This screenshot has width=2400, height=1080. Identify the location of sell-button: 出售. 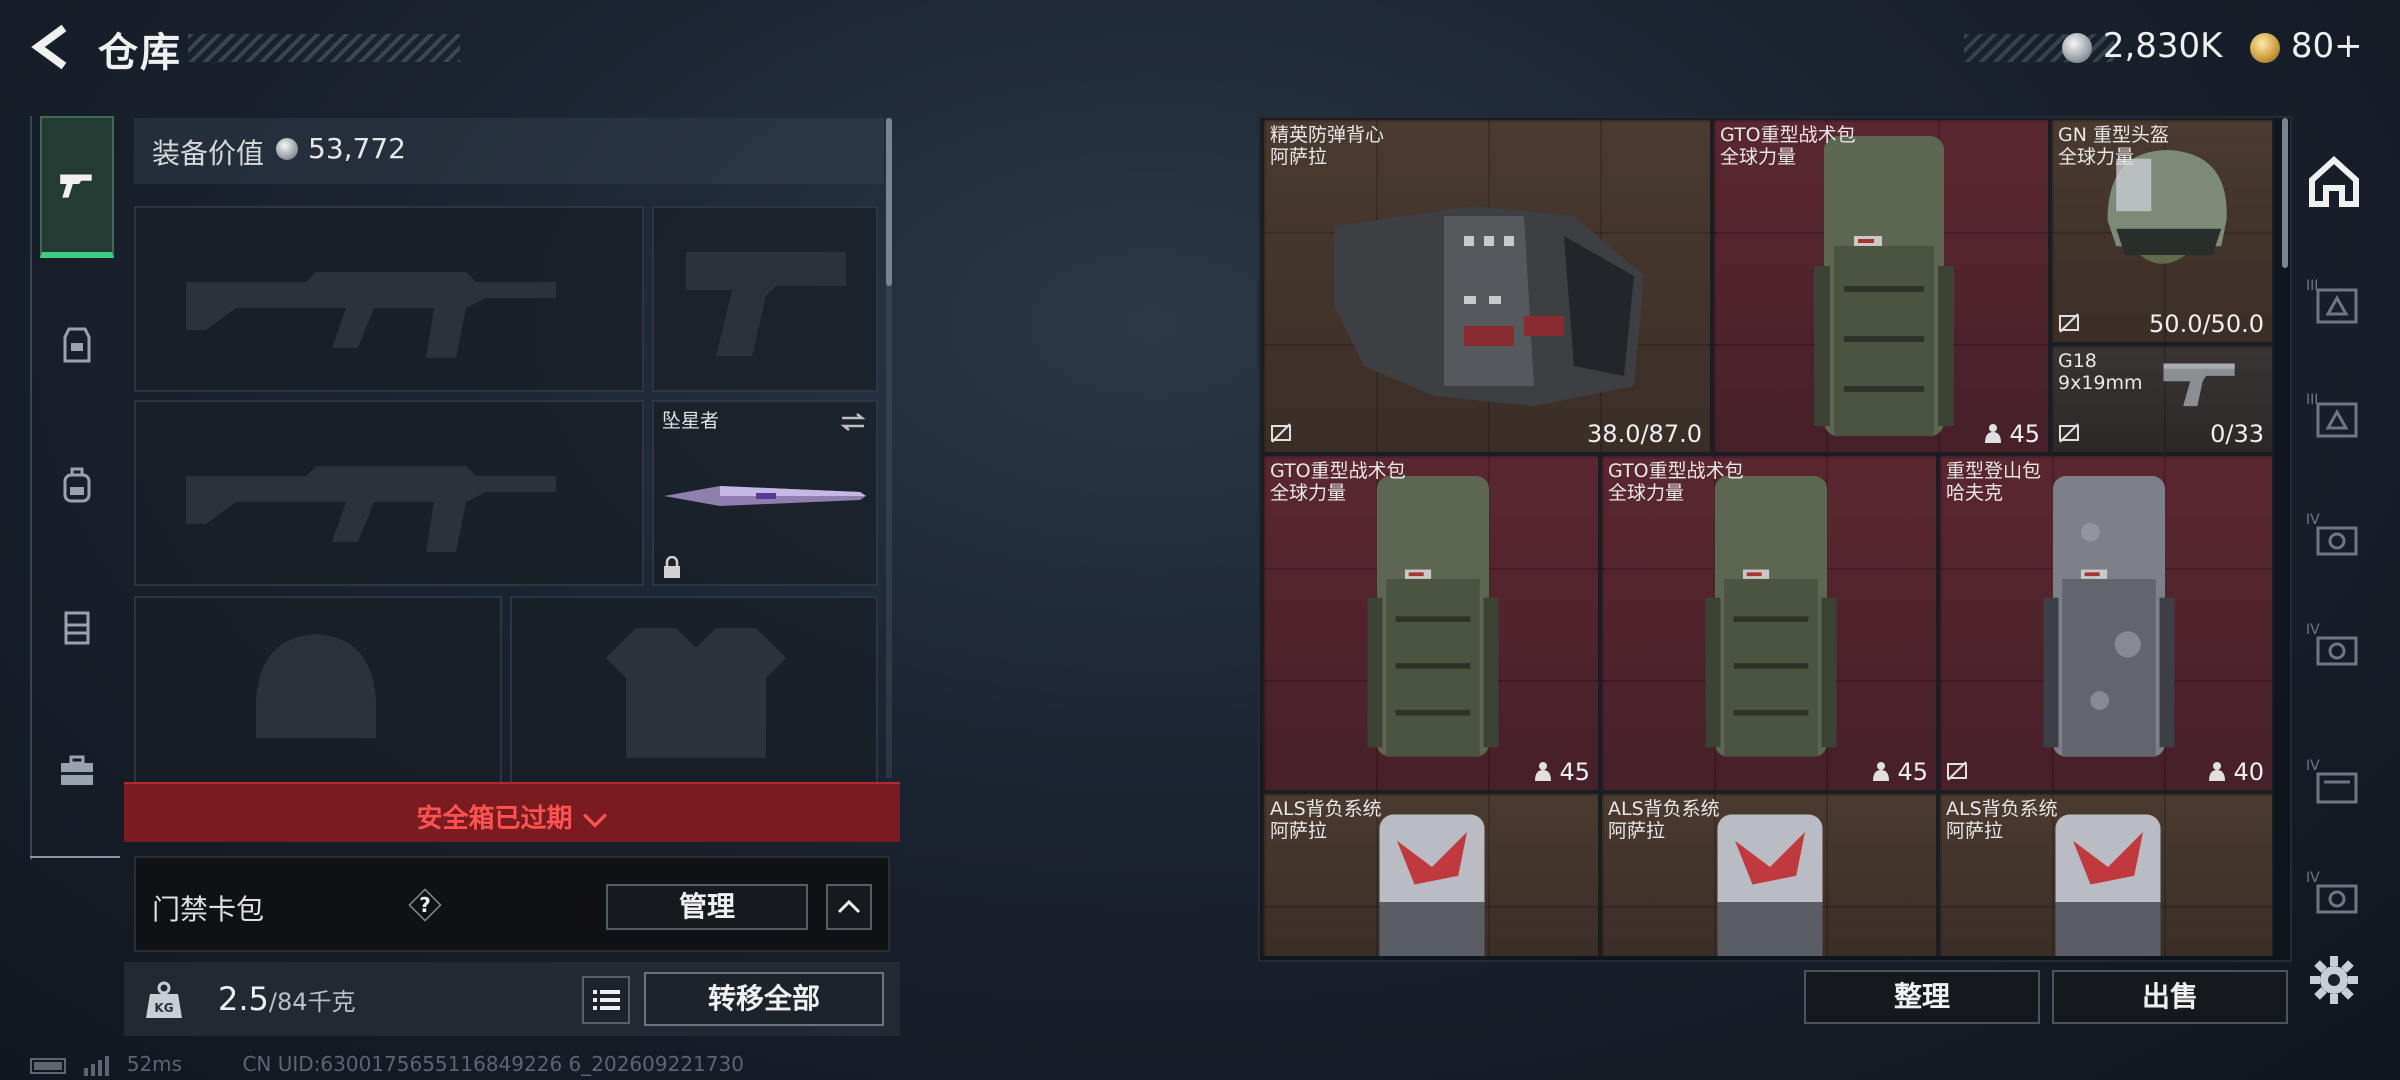
(2170, 997).